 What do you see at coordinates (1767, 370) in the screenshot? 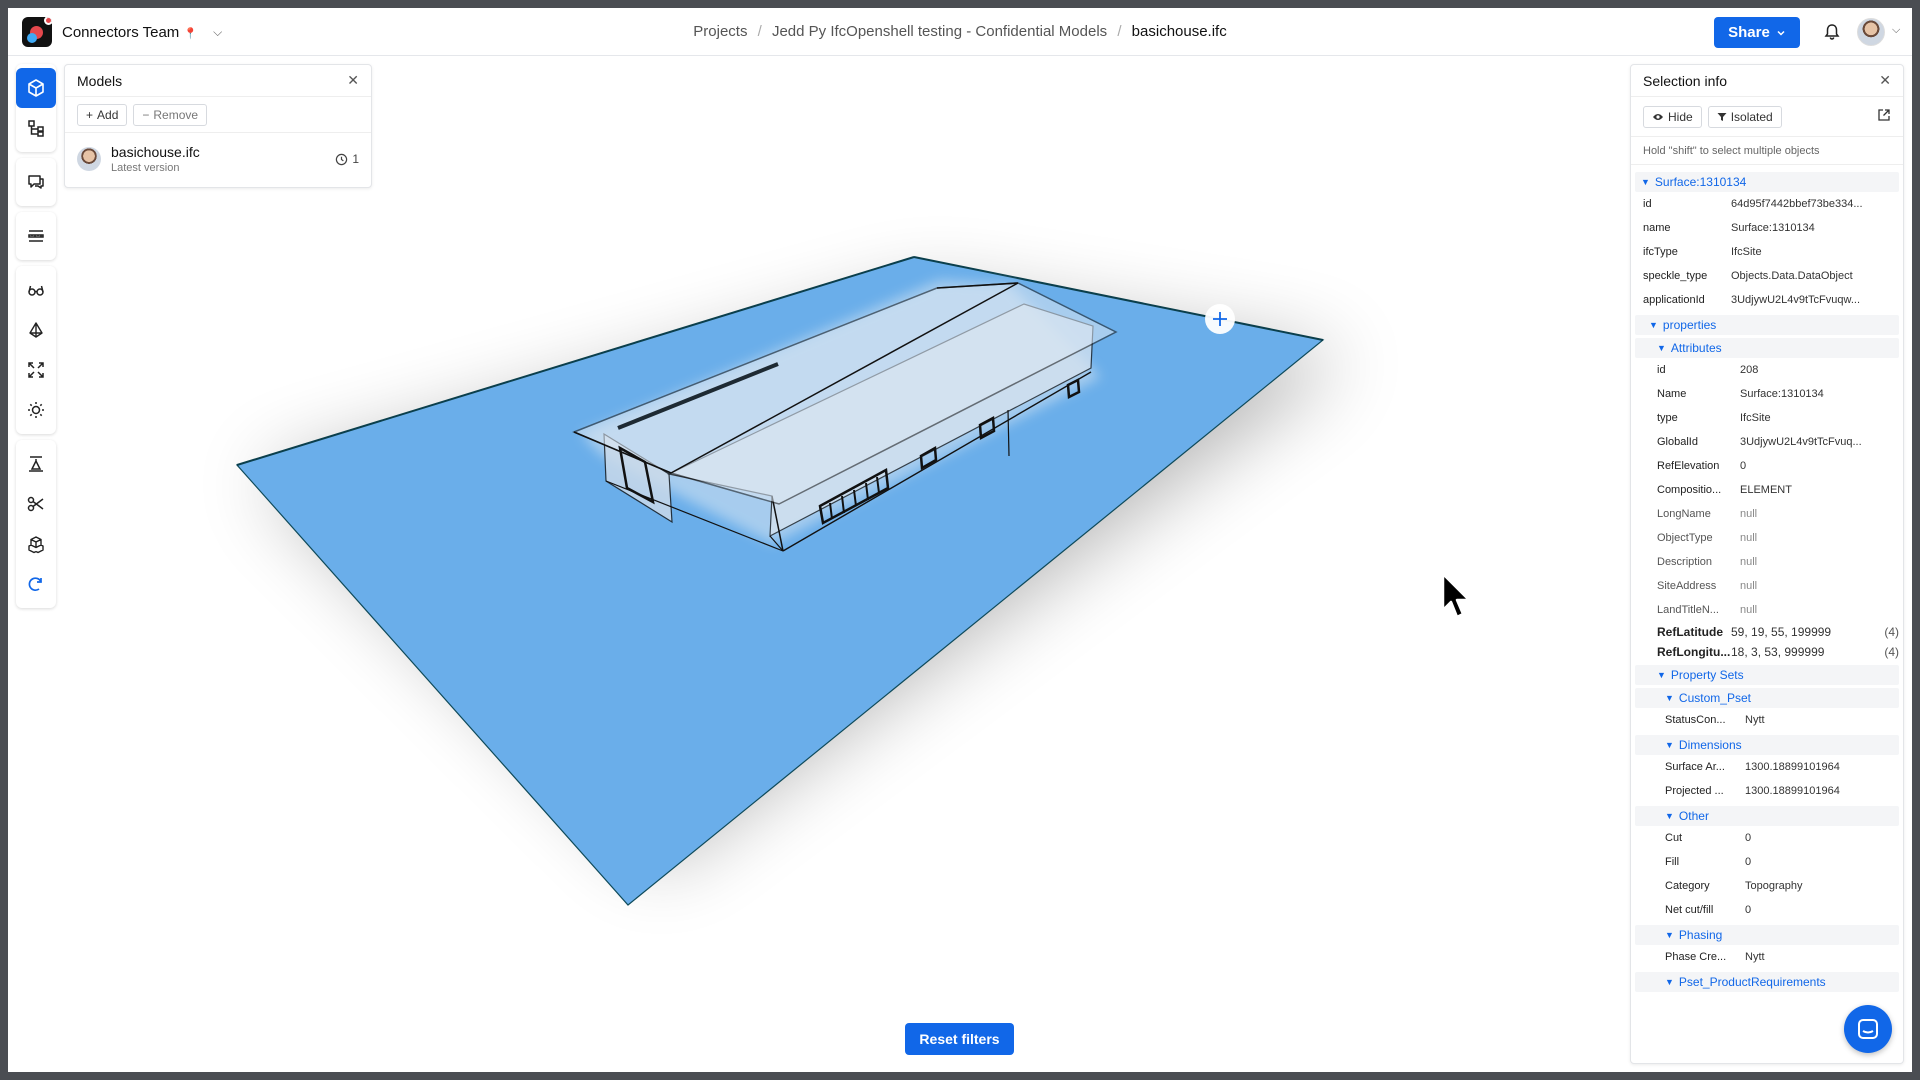
I see `property-row: id 208` at bounding box center [1767, 370].